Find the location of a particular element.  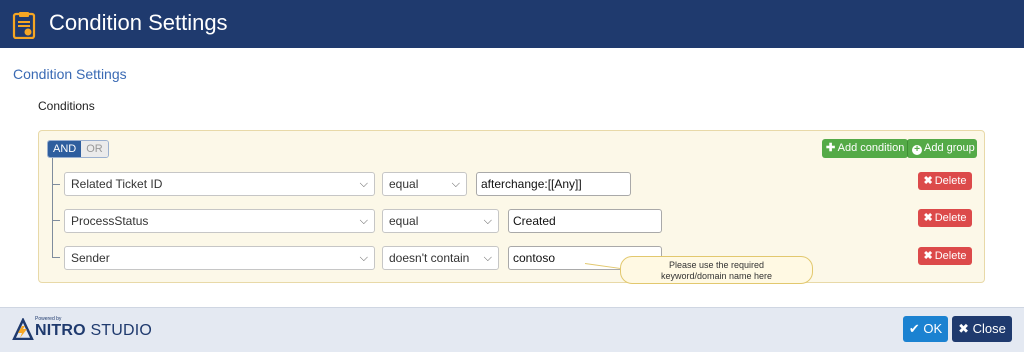

nitro-studio-logo: NITRO STUDIO is located at coordinates (93, 331).